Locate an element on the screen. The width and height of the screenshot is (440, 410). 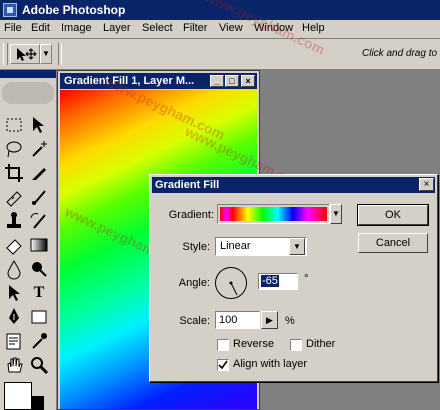
angle-input: -65 is located at coordinates (278, 281).